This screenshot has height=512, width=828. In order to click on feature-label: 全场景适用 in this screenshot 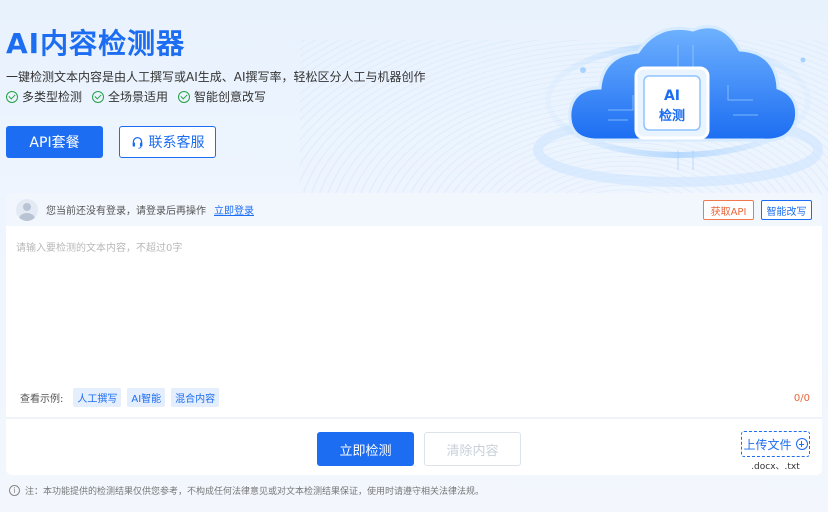, I will do `click(138, 97)`.